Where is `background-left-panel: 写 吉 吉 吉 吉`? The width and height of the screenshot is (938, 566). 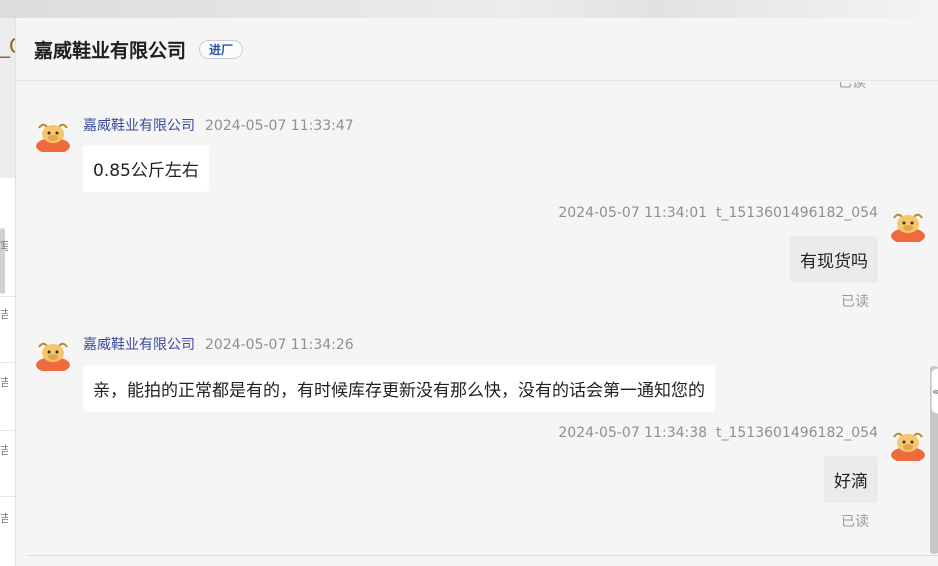
background-left-panel: 写 吉 吉 吉 吉 is located at coordinates (7, 372).